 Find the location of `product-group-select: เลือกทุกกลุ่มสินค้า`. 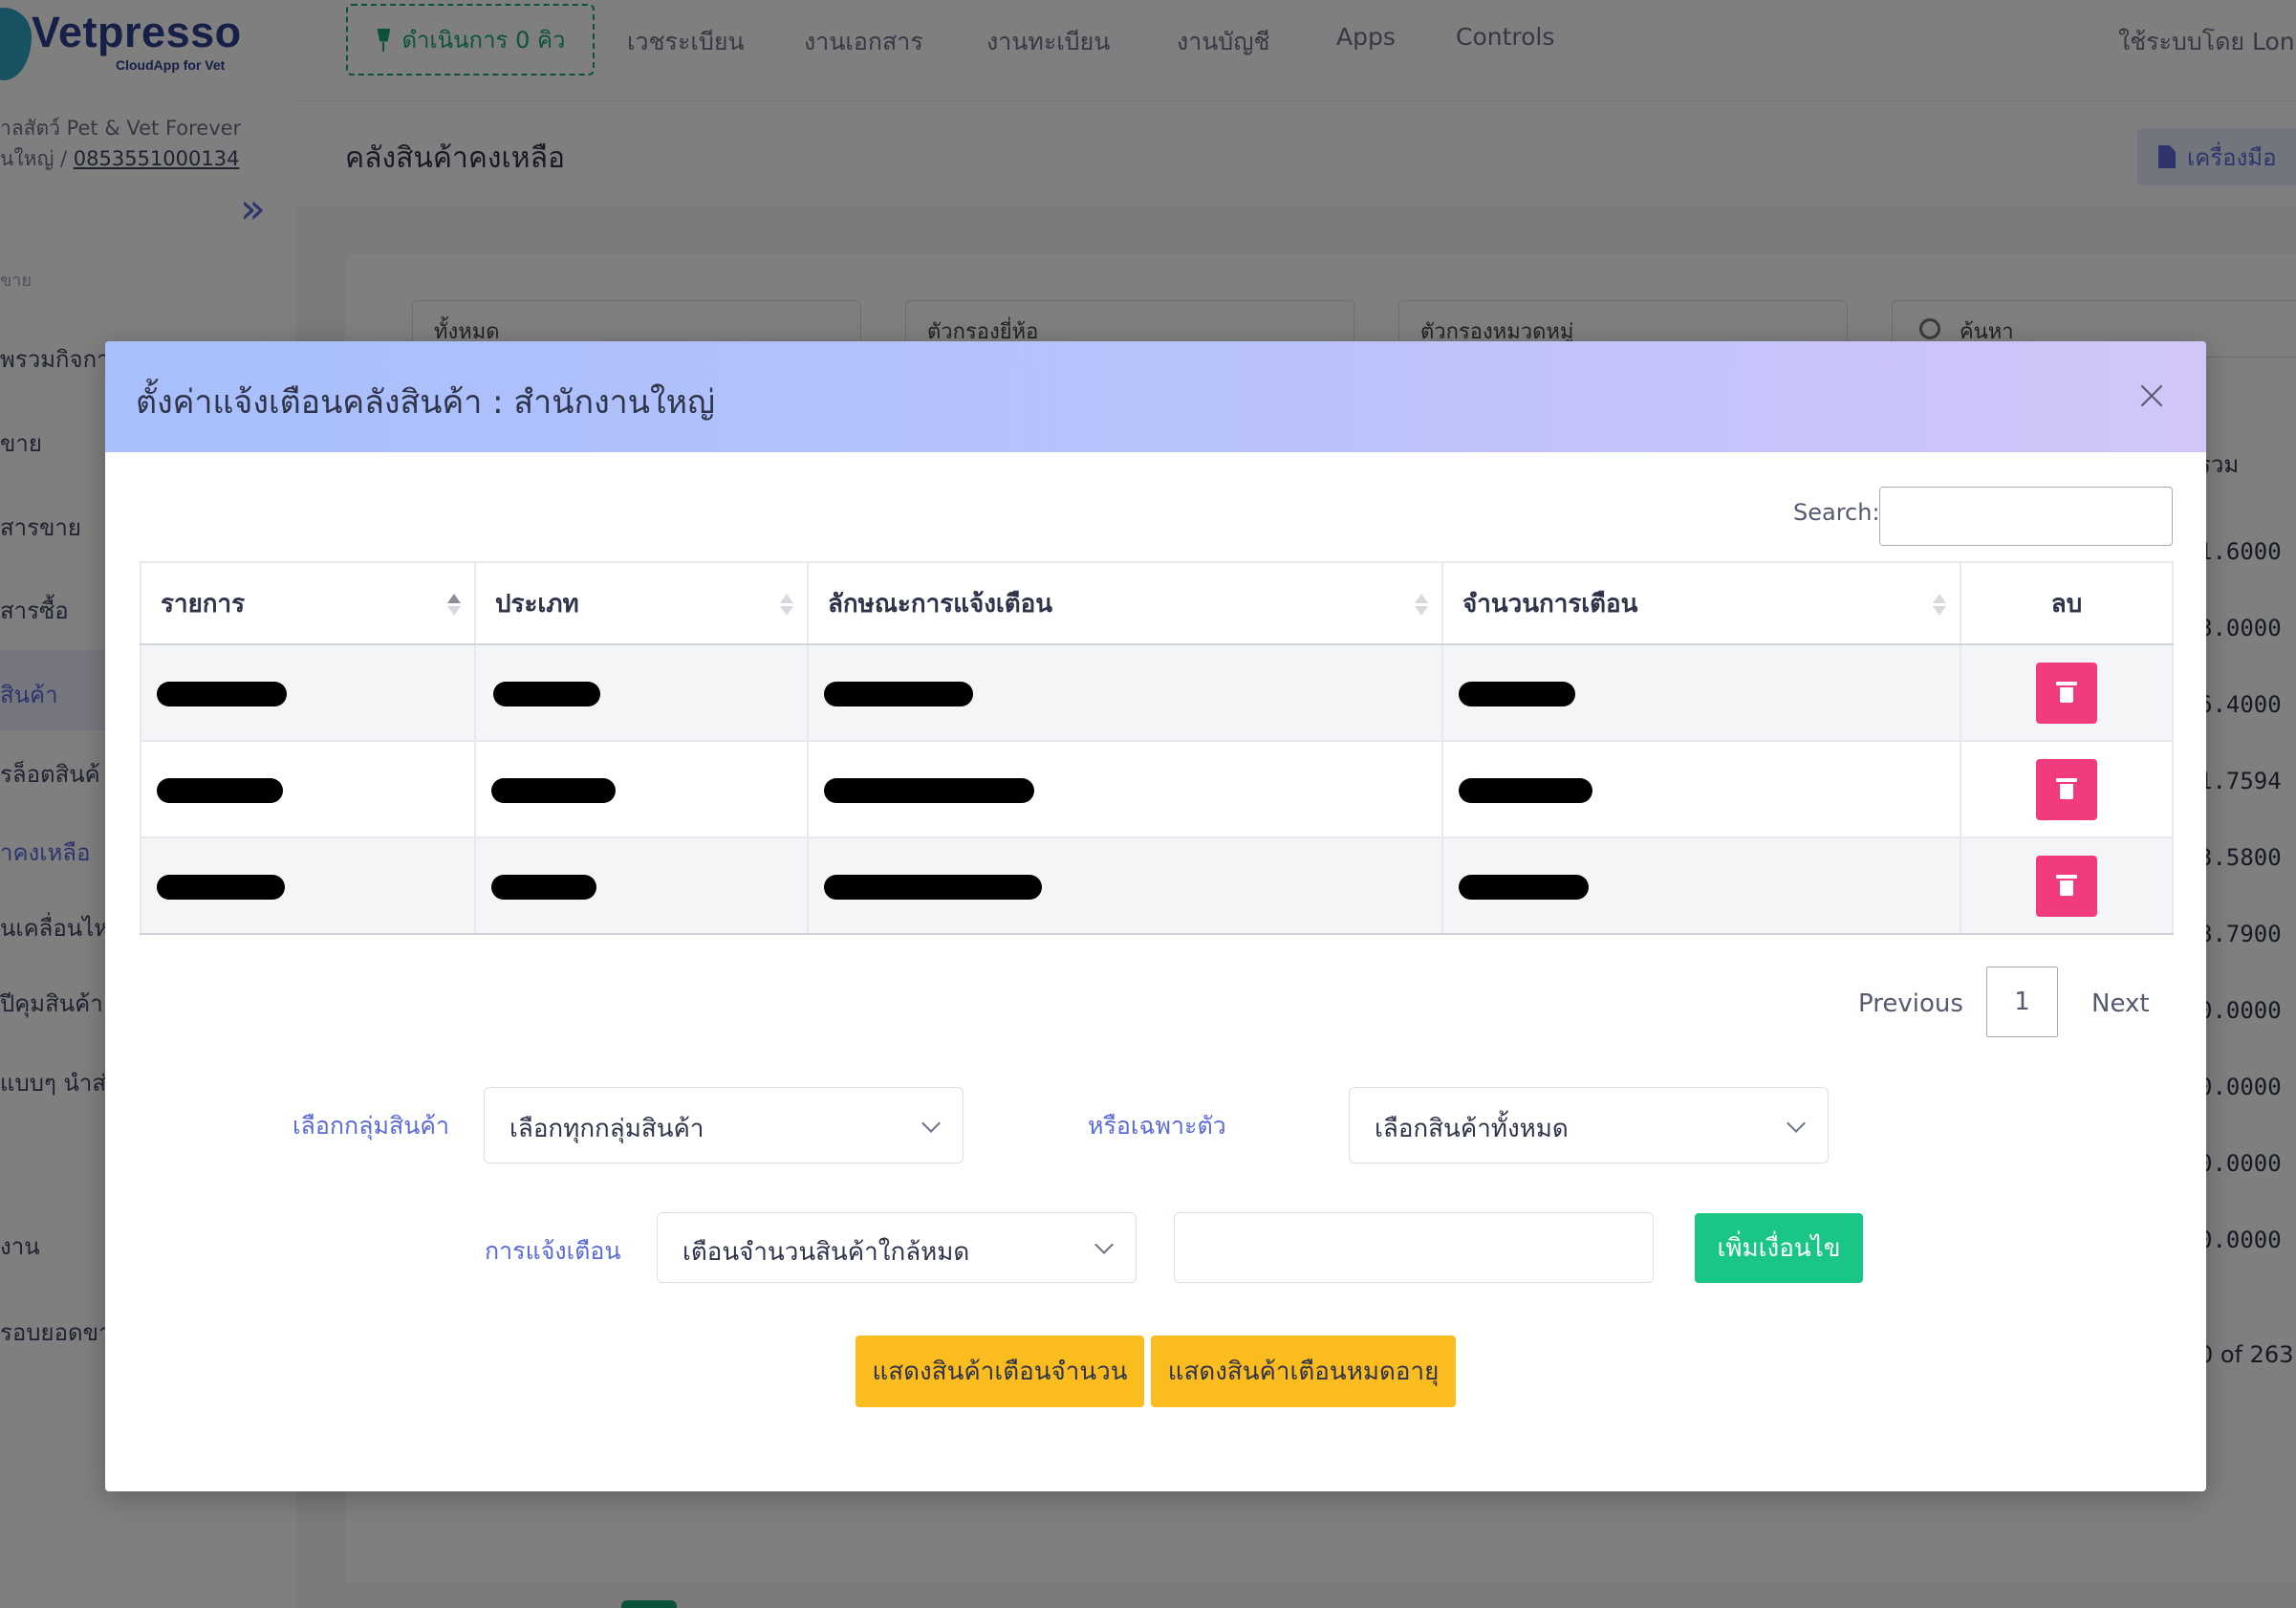

product-group-select: เลือกทุกกลุ่มสินค้า is located at coordinates (724, 1125).